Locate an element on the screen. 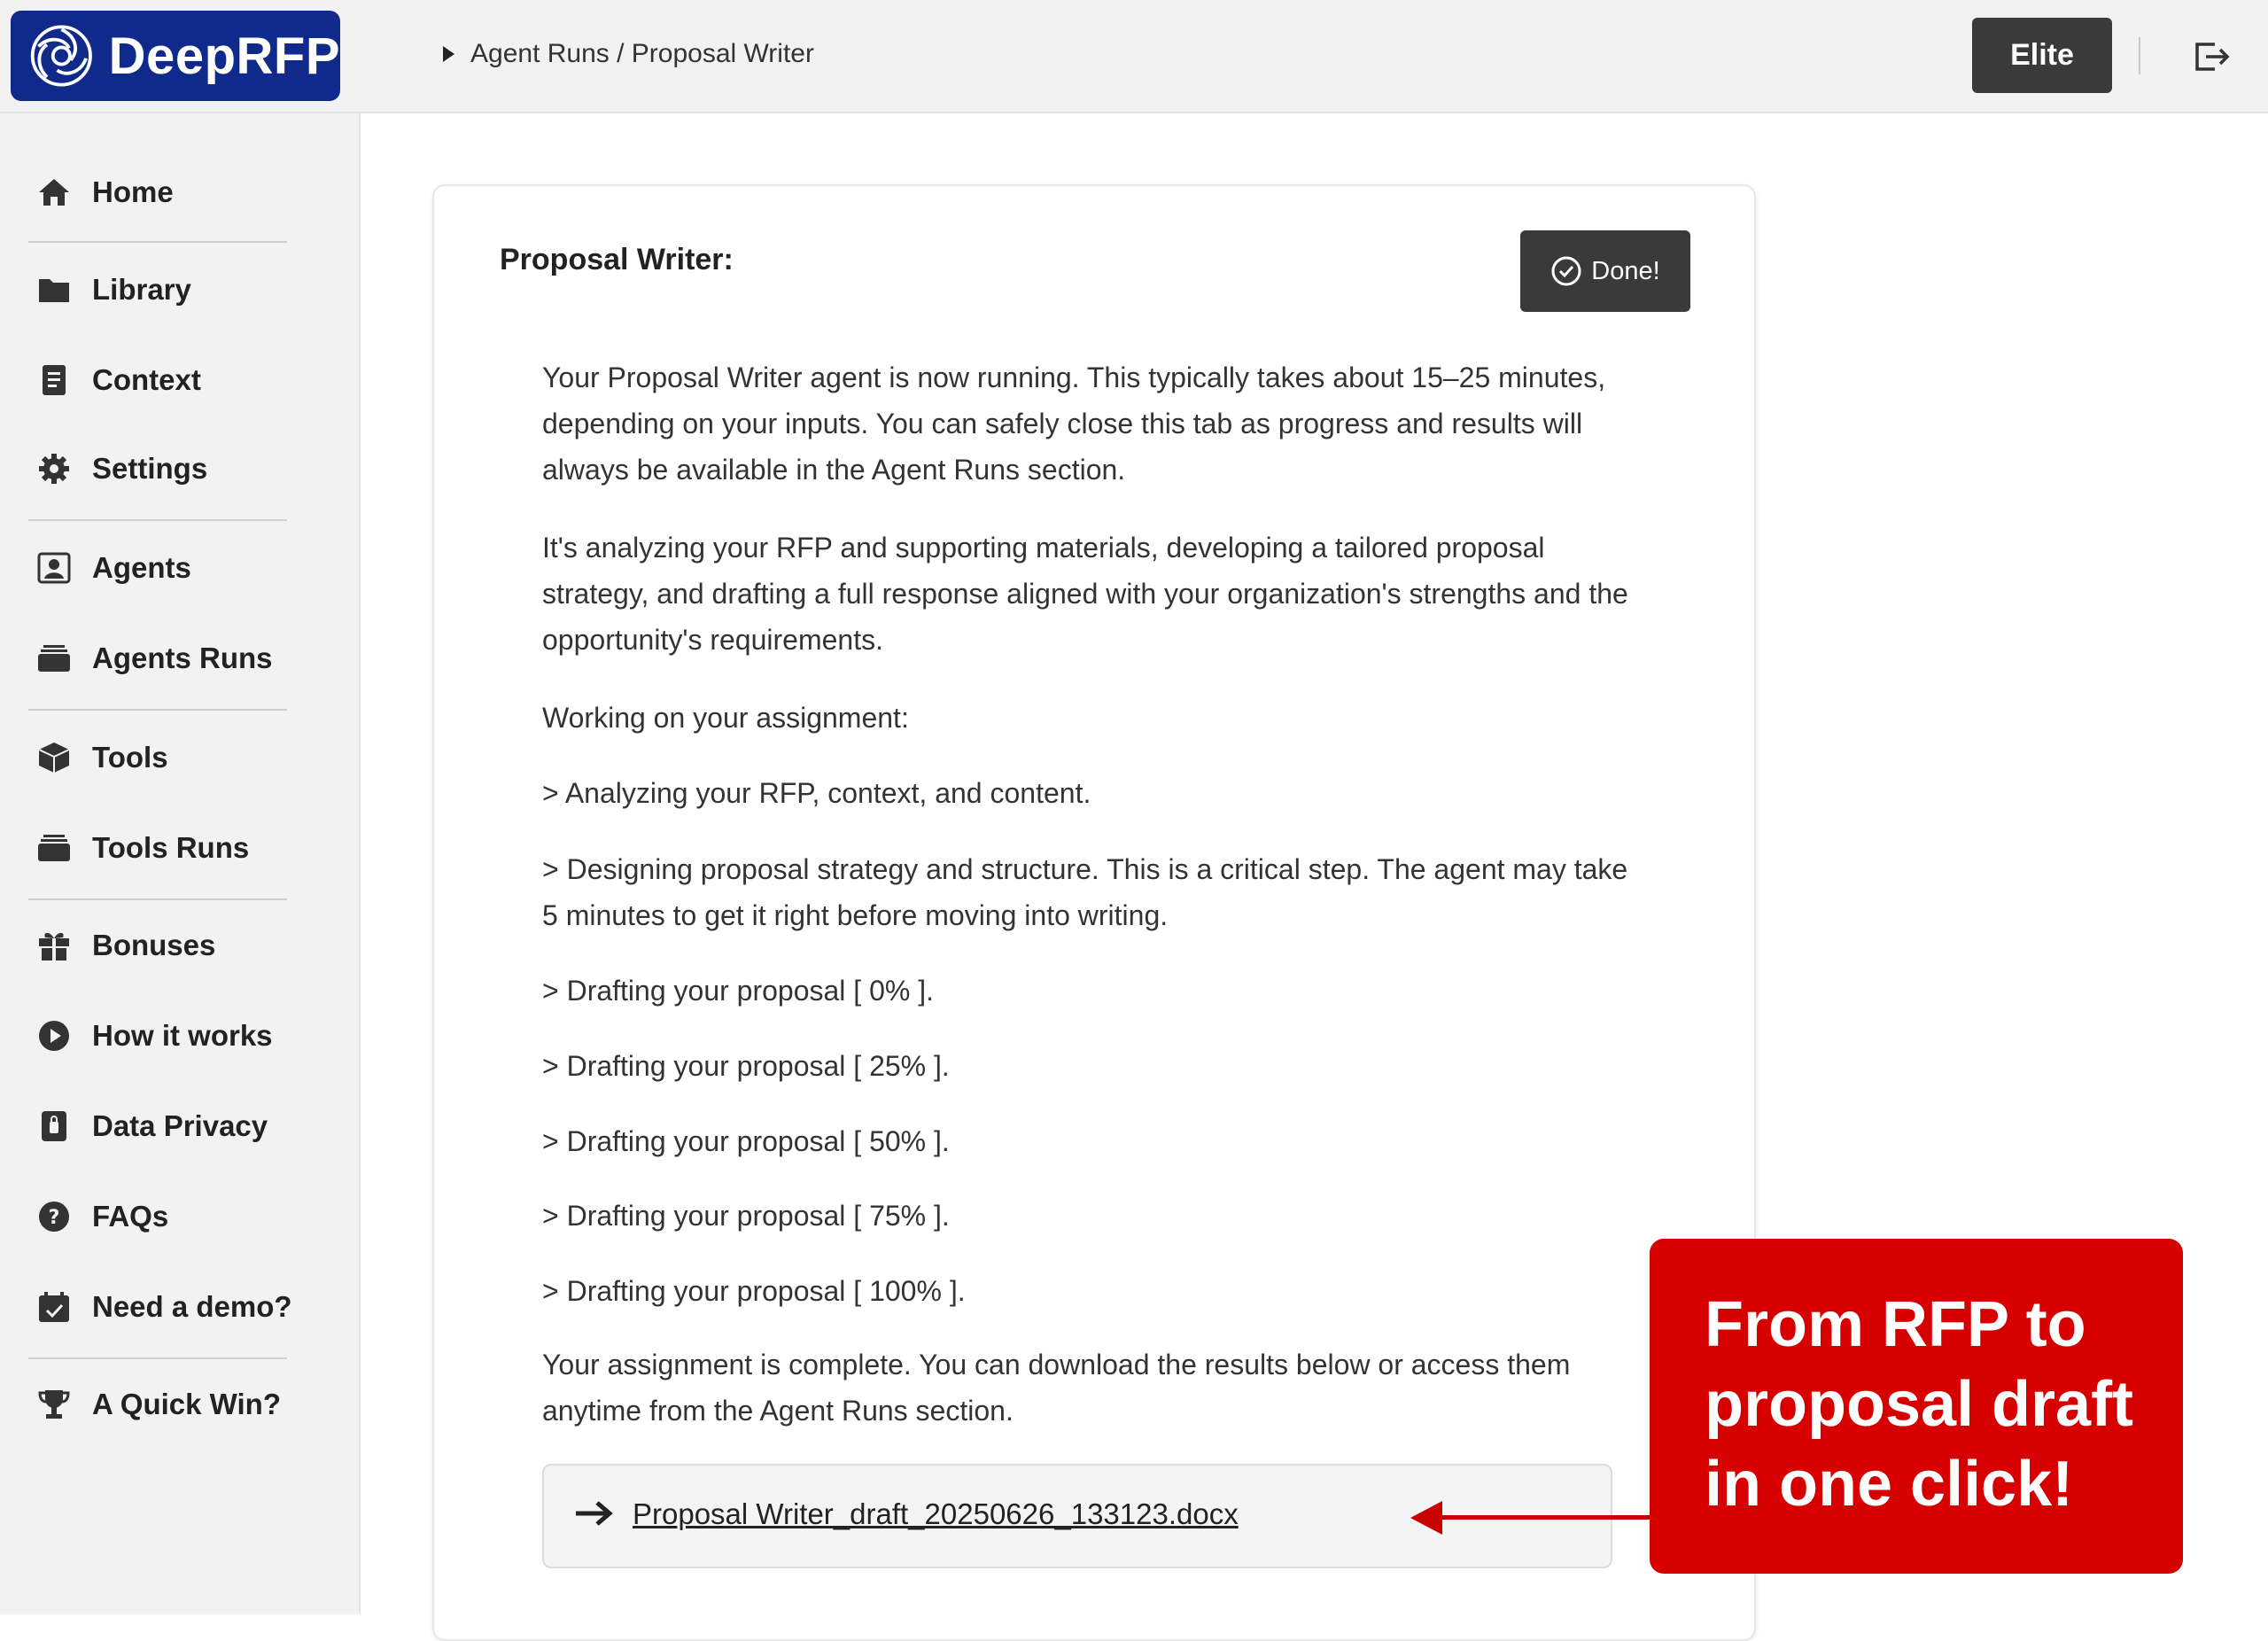 The width and height of the screenshot is (2268, 1641). sidebar-item-bonuses: Bonuses is located at coordinates (125, 945).